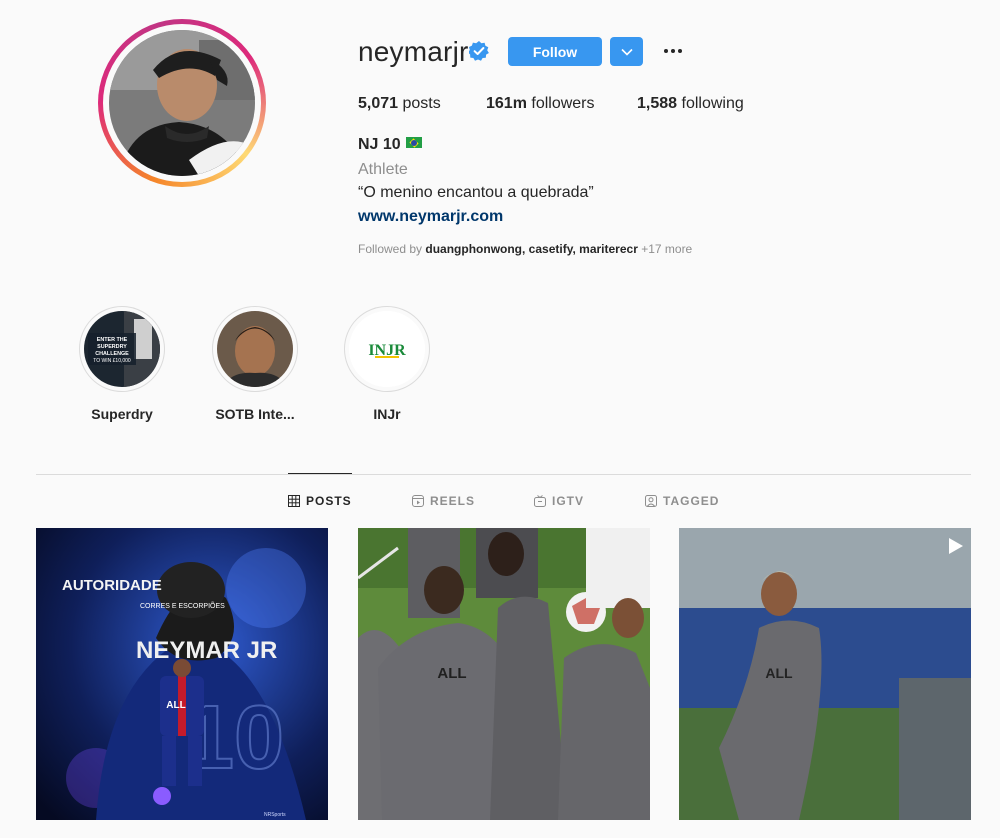  What do you see at coordinates (712, 103) in the screenshot?
I see `following-label: following` at bounding box center [712, 103].